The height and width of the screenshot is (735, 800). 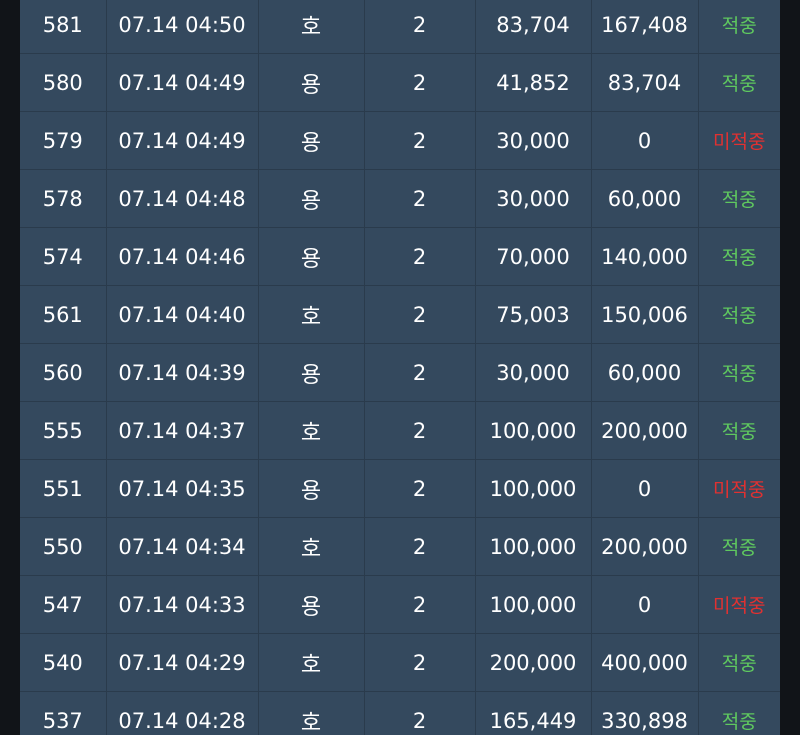 I want to click on bet-time-cell: 07.14 04:50, so click(x=182, y=27).